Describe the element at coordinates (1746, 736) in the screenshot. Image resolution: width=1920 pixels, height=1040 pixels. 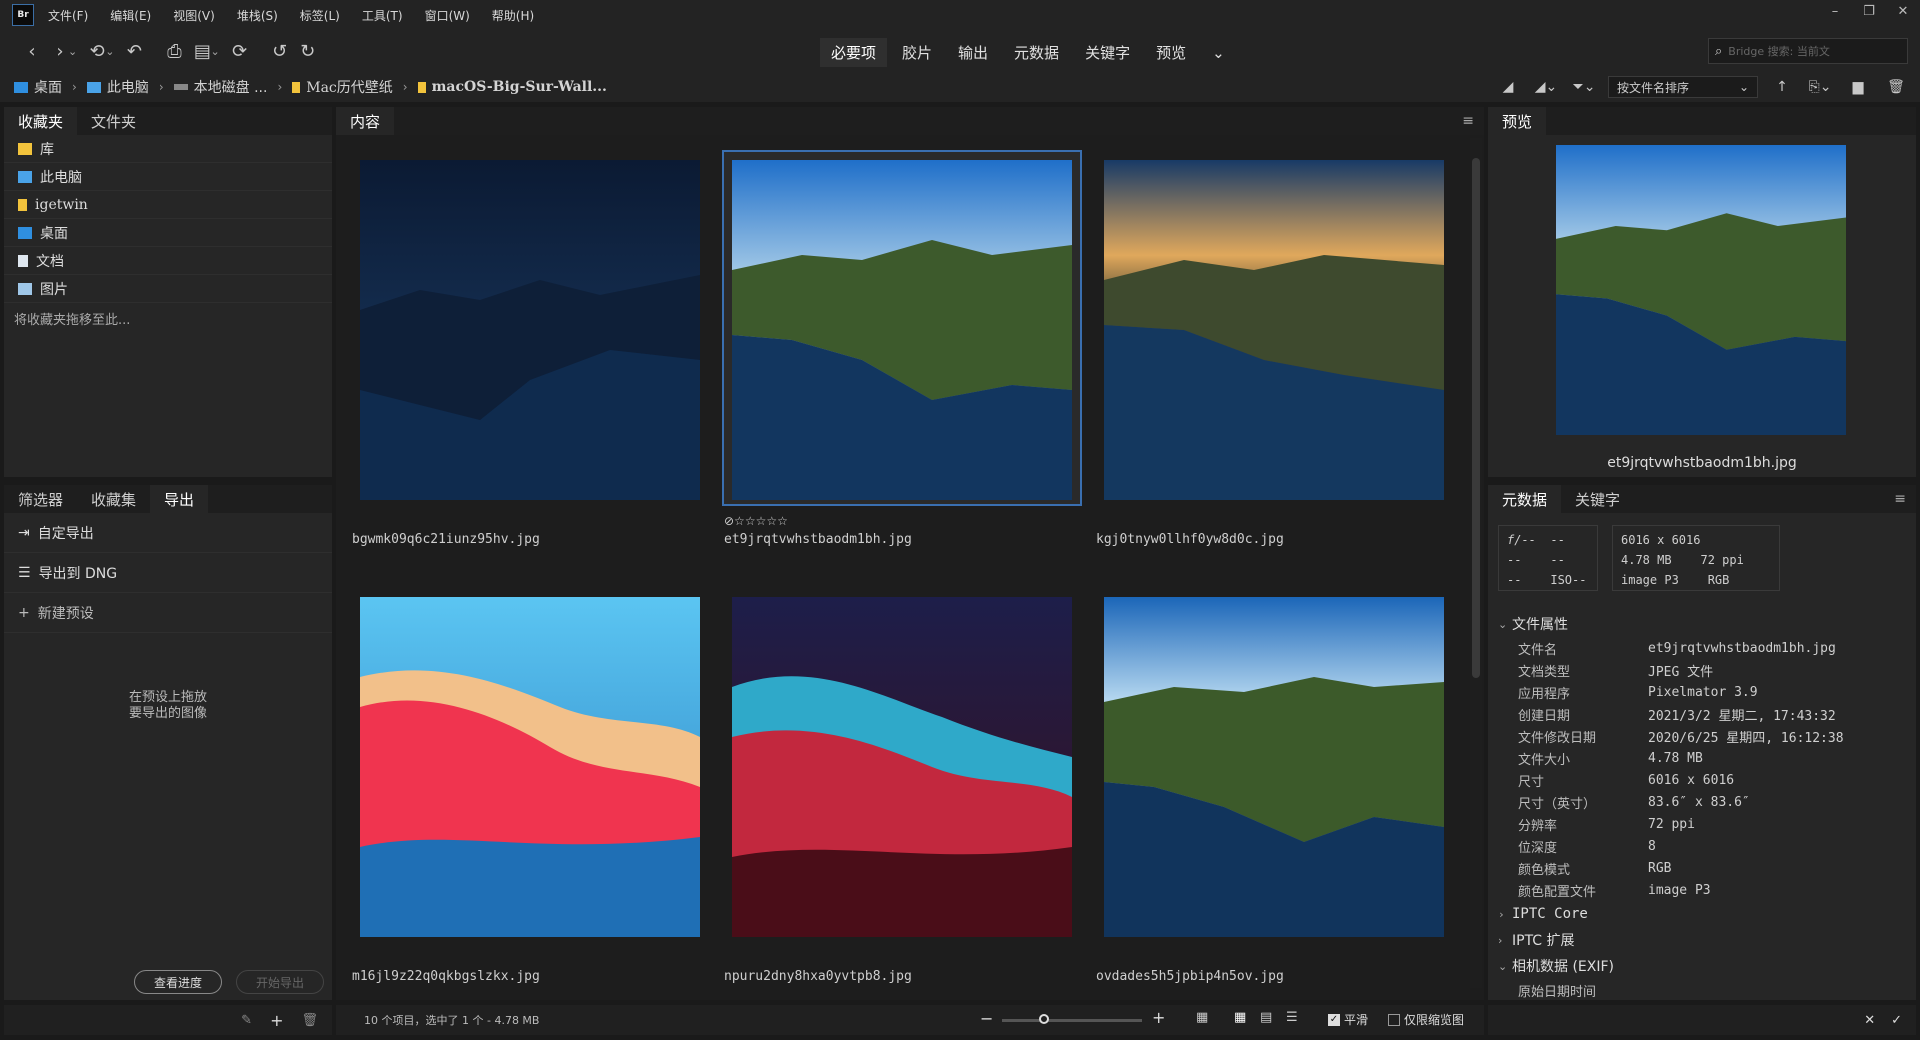
I see `metadata-value: 2020/6/25 星期四, 16:12:38` at that location.